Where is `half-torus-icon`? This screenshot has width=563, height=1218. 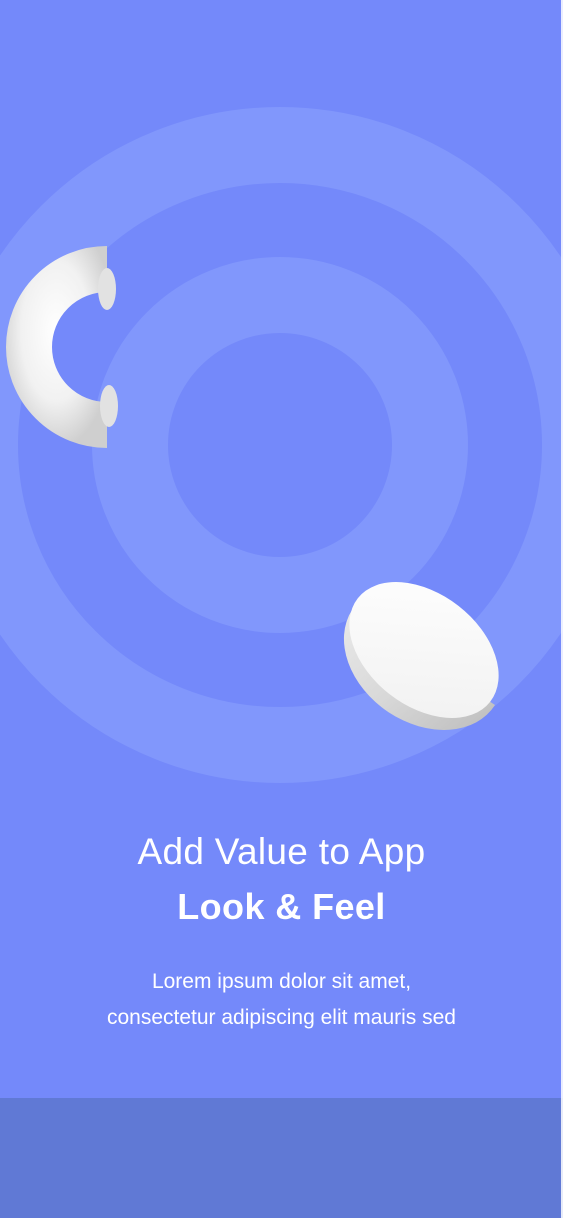 half-torus-icon is located at coordinates (62, 347).